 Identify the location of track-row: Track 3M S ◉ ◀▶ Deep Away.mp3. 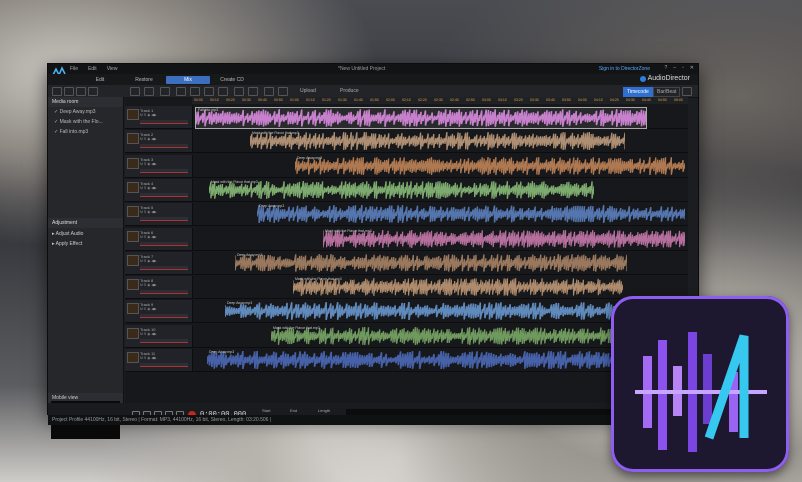
(406, 166).